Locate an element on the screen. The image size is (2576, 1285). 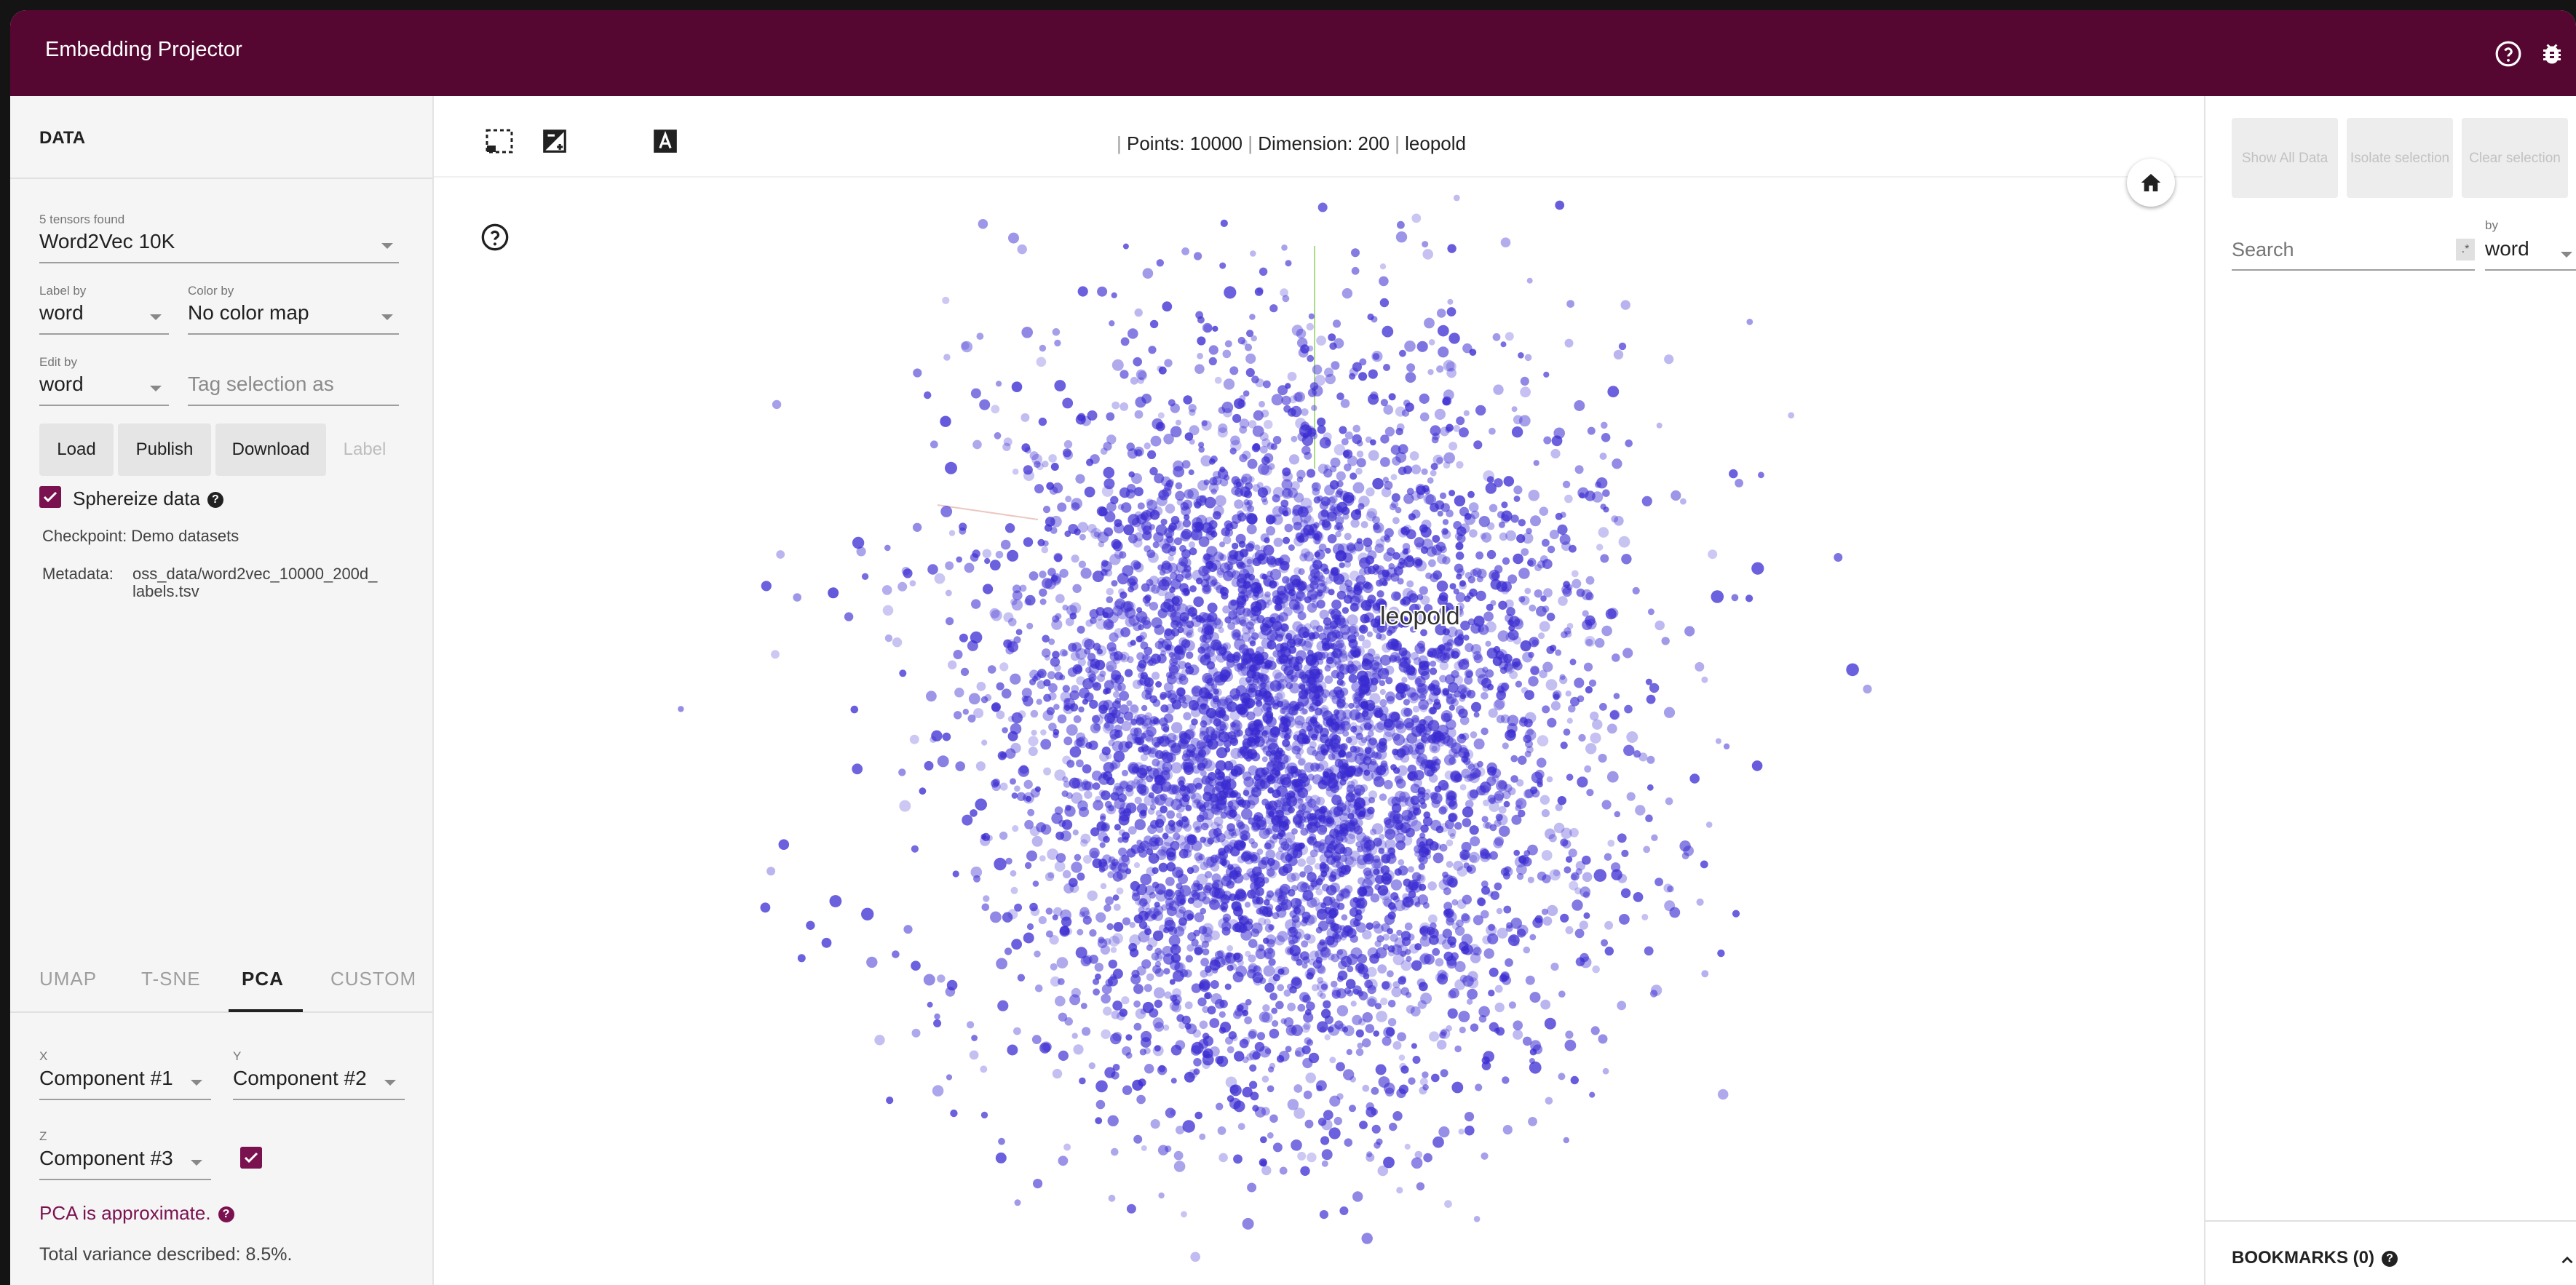
color-by-chevron-down-icon is located at coordinates (387, 317).